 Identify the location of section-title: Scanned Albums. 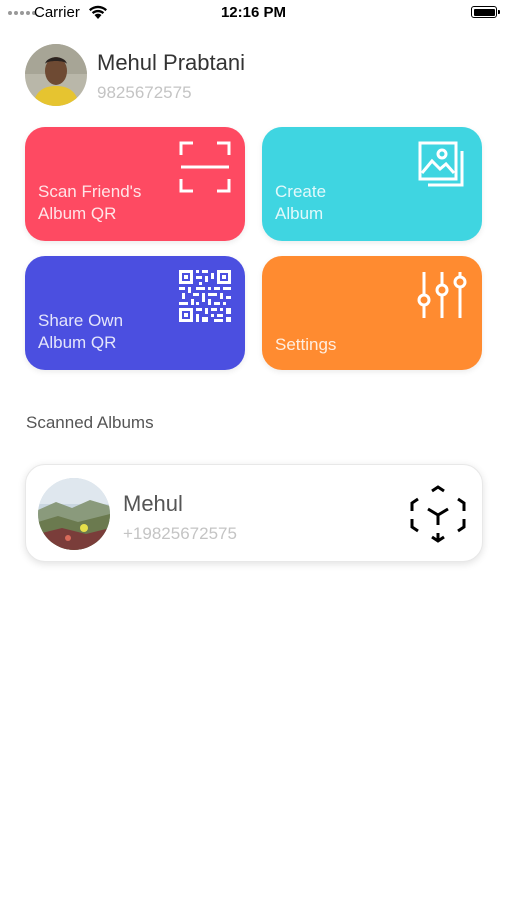
(90, 422).